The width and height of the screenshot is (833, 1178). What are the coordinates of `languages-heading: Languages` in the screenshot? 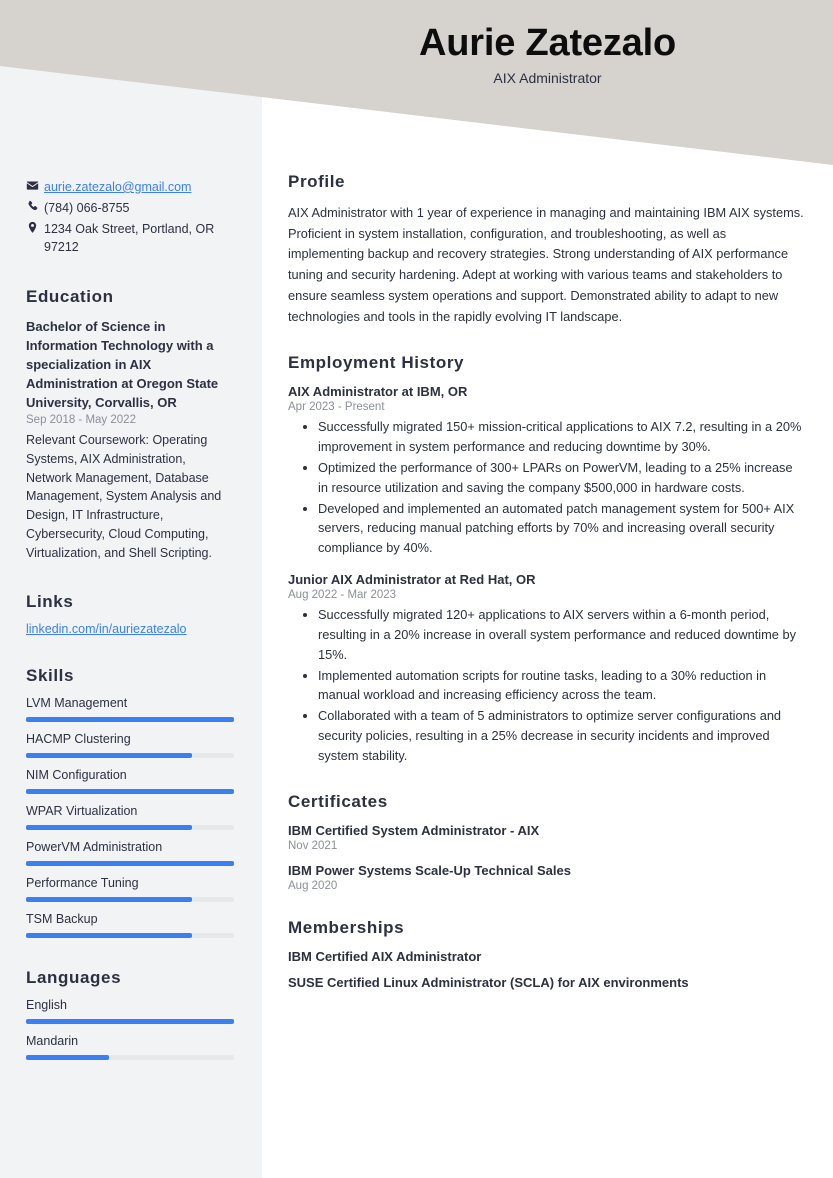 It's located at (74, 978).